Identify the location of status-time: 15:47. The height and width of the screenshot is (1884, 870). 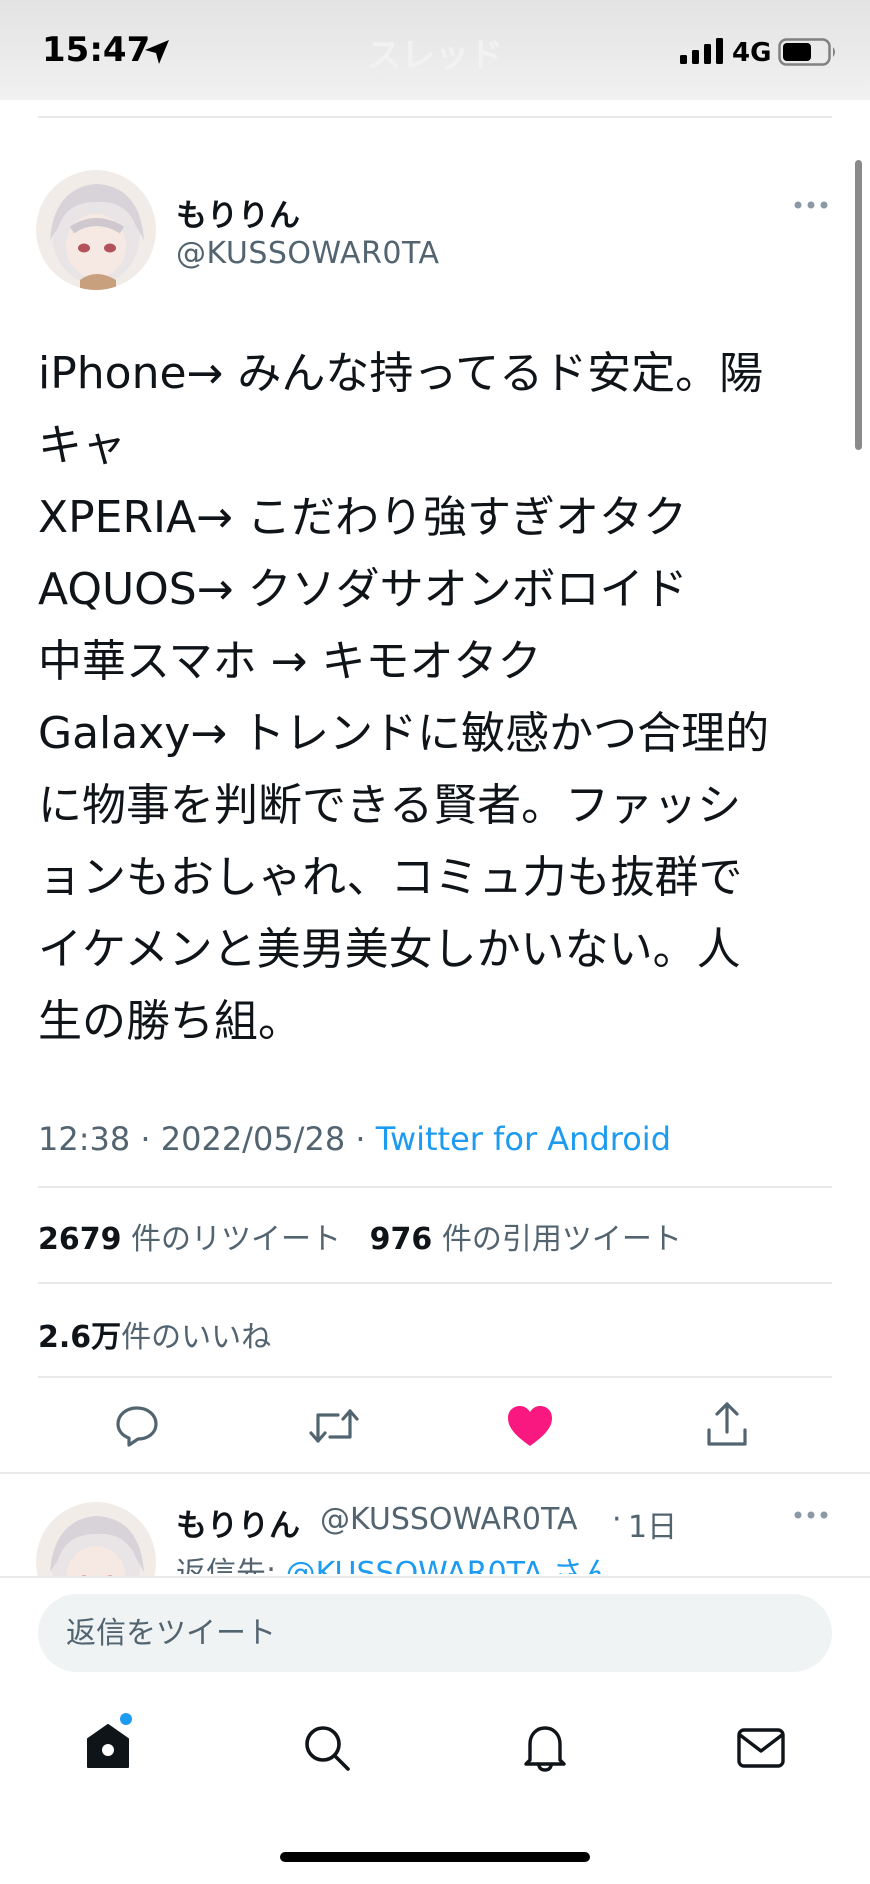
(96, 50).